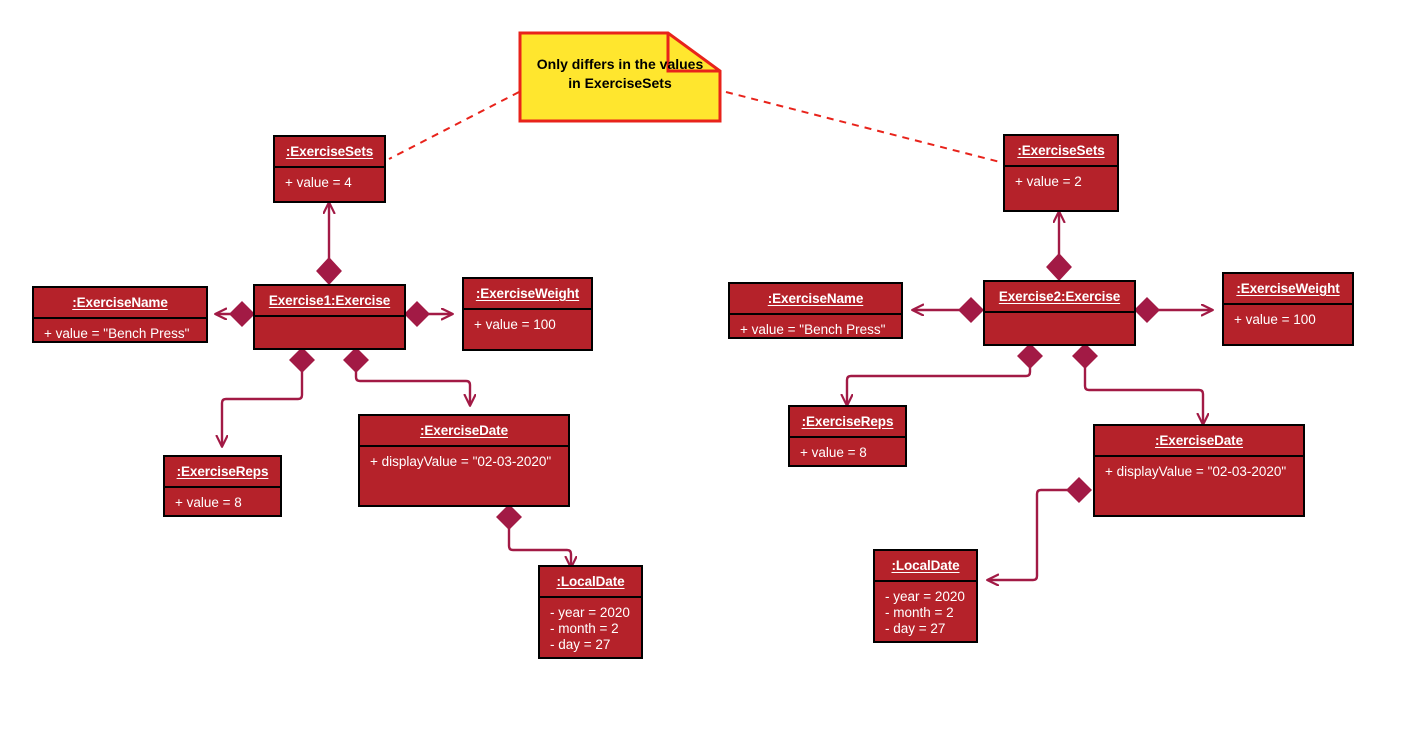 This screenshot has height=740, width=1405. What do you see at coordinates (1059, 297) in the screenshot?
I see `object-title: Exercise2:Exercise` at bounding box center [1059, 297].